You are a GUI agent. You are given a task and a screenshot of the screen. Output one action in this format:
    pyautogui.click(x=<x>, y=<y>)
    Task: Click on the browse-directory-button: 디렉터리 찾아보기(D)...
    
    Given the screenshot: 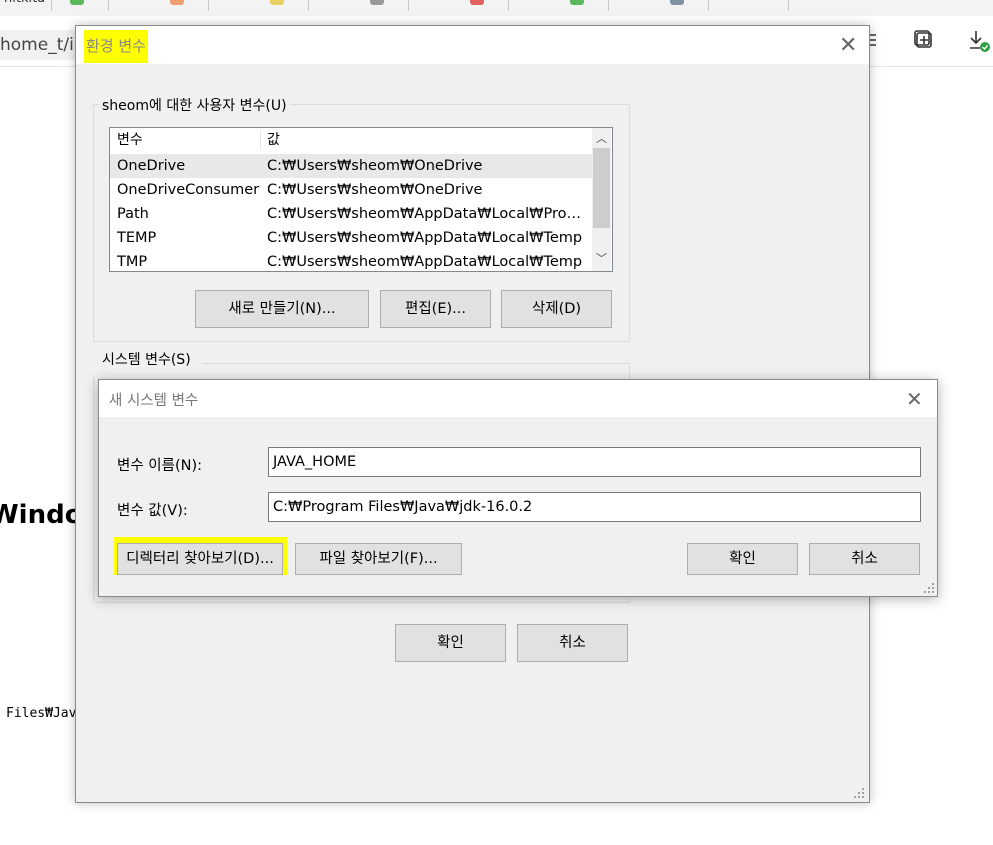 What is the action you would take?
    pyautogui.click(x=200, y=559)
    